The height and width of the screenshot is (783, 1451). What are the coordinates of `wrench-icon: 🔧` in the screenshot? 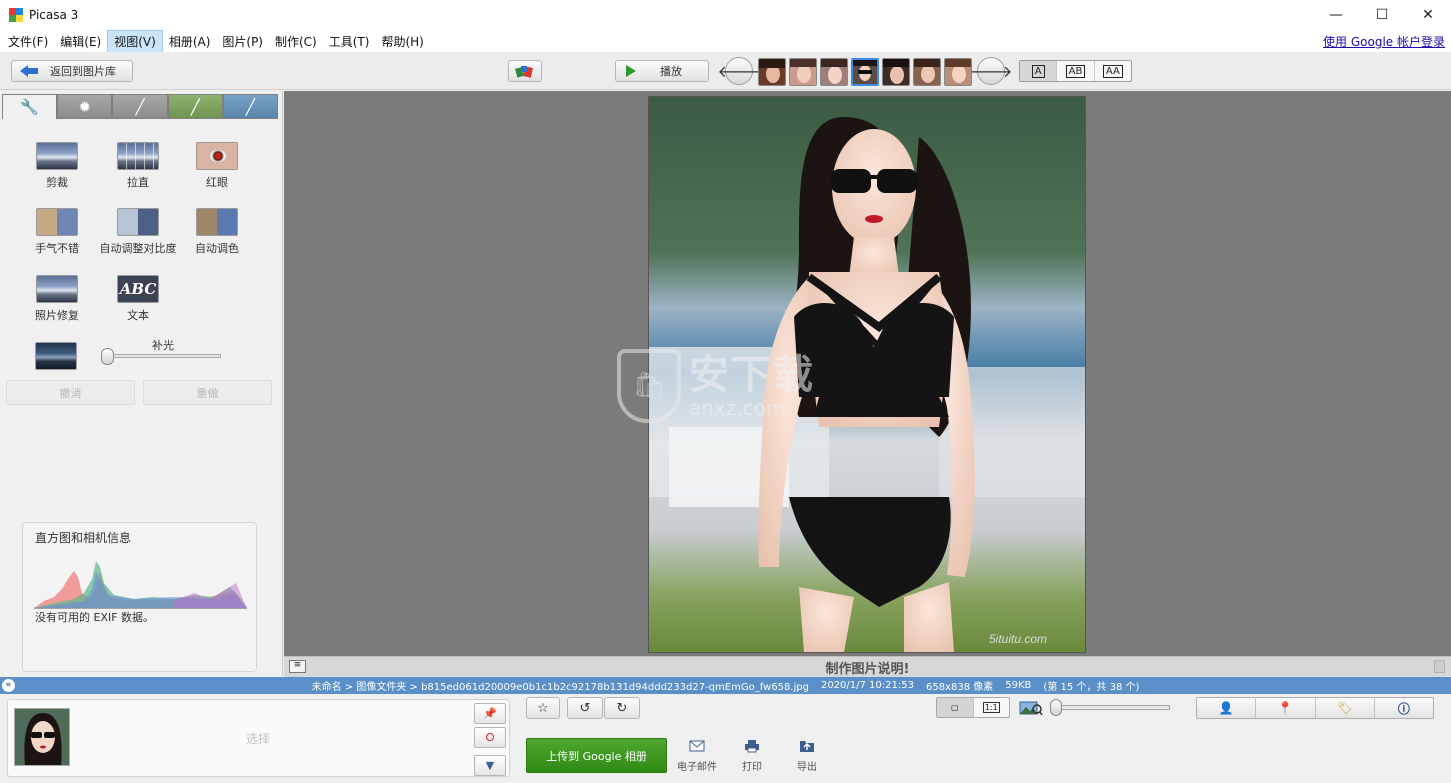 It's located at (29, 107).